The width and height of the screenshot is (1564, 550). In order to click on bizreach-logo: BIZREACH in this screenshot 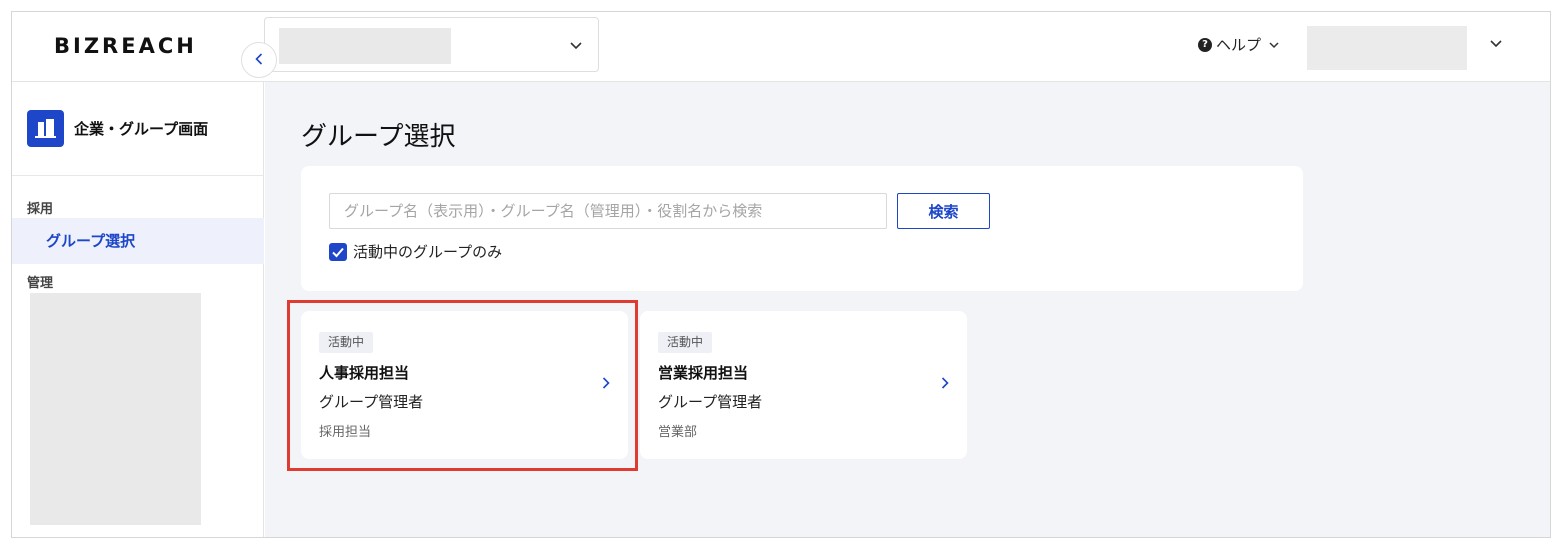, I will do `click(125, 46)`.